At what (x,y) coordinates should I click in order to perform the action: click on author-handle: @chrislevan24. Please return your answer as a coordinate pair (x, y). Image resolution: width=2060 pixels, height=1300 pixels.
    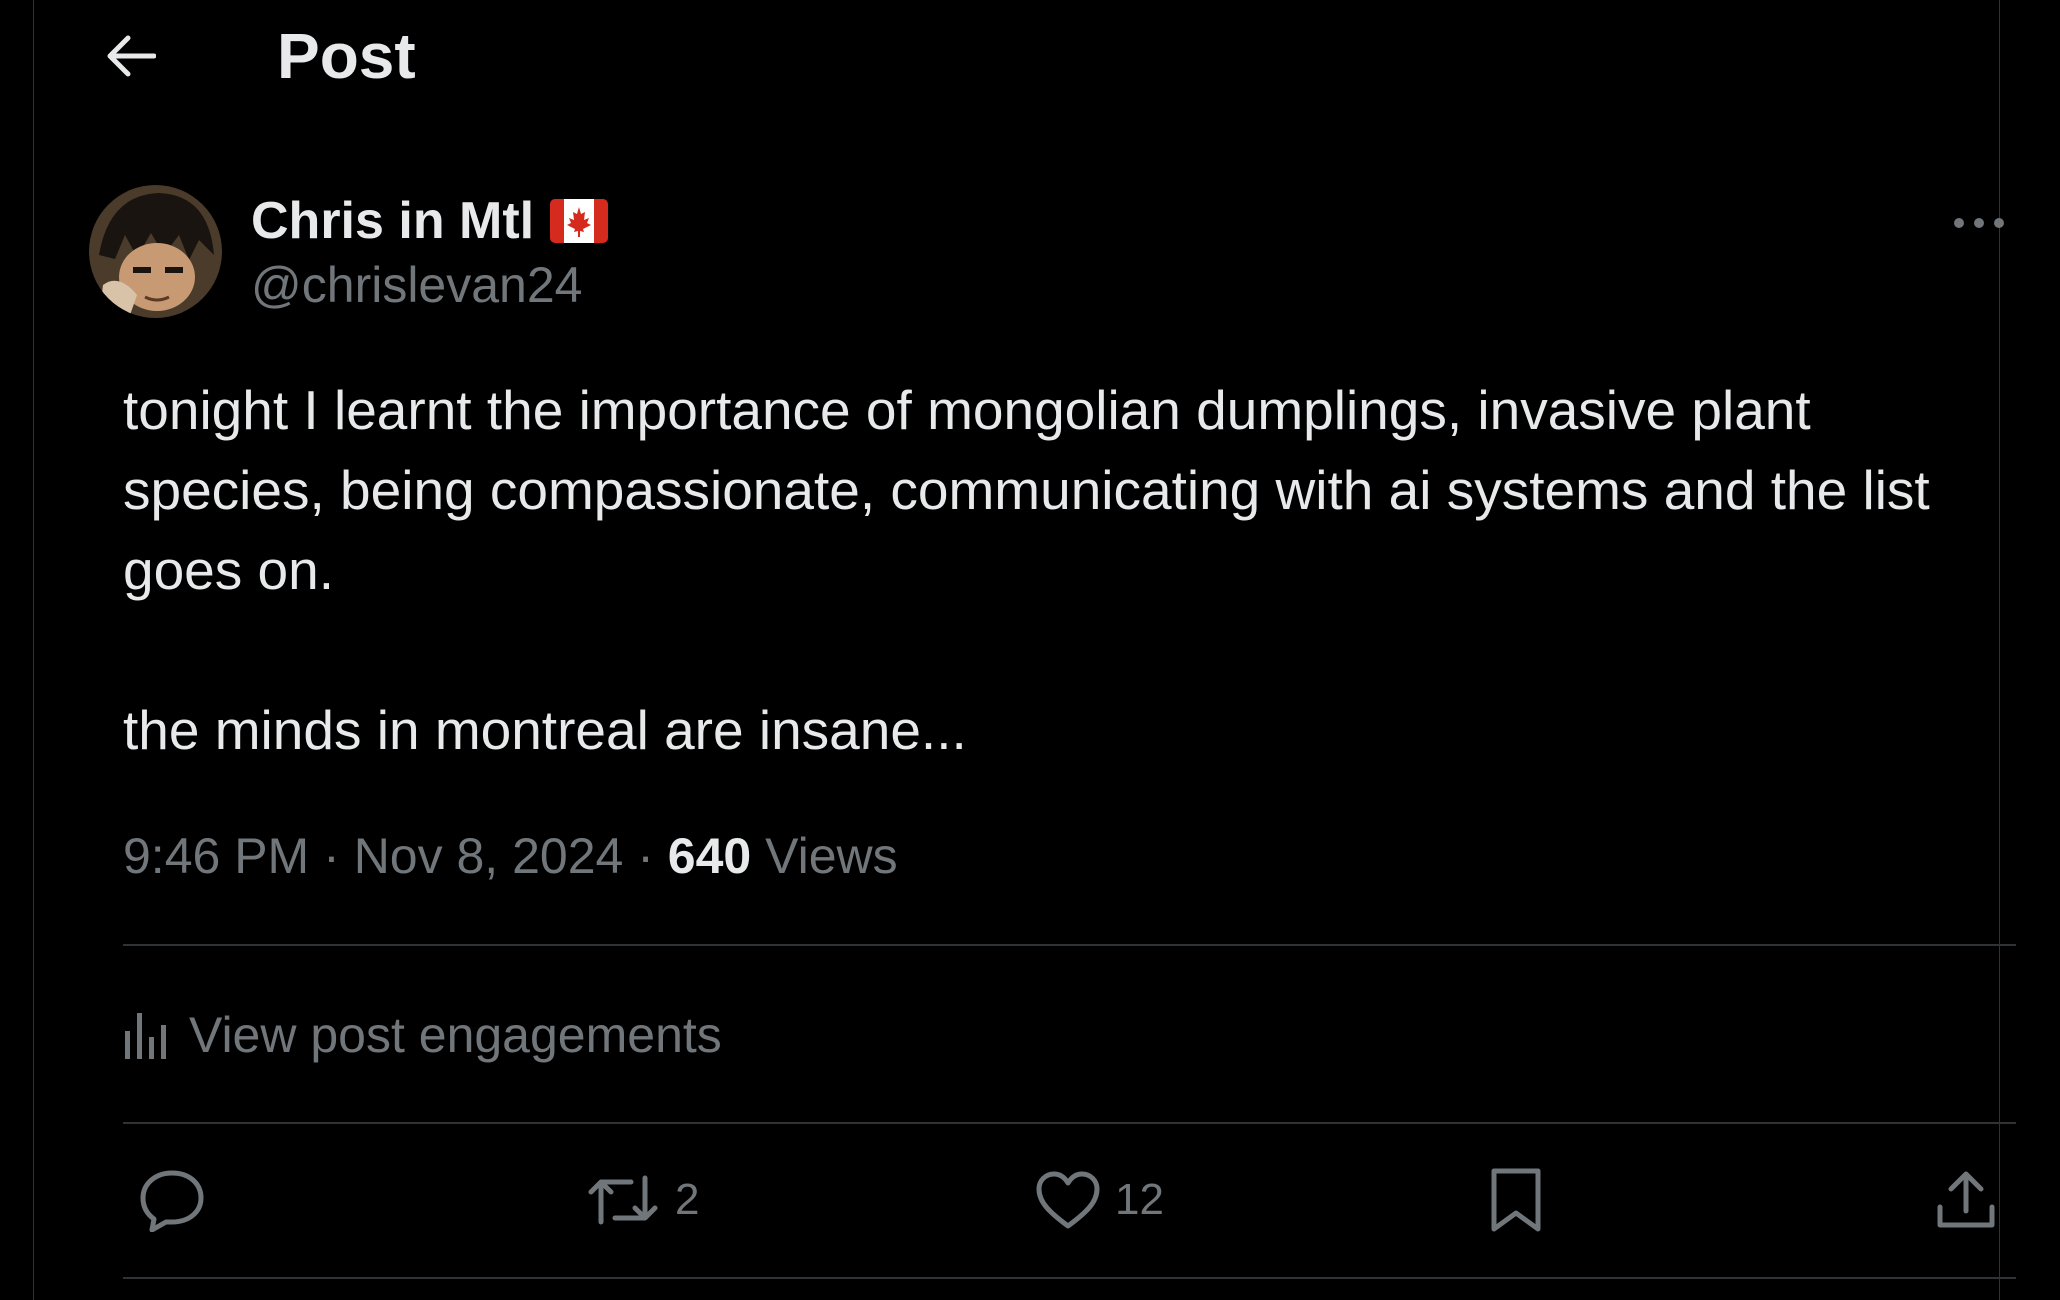
    Looking at the image, I should click on (416, 285).